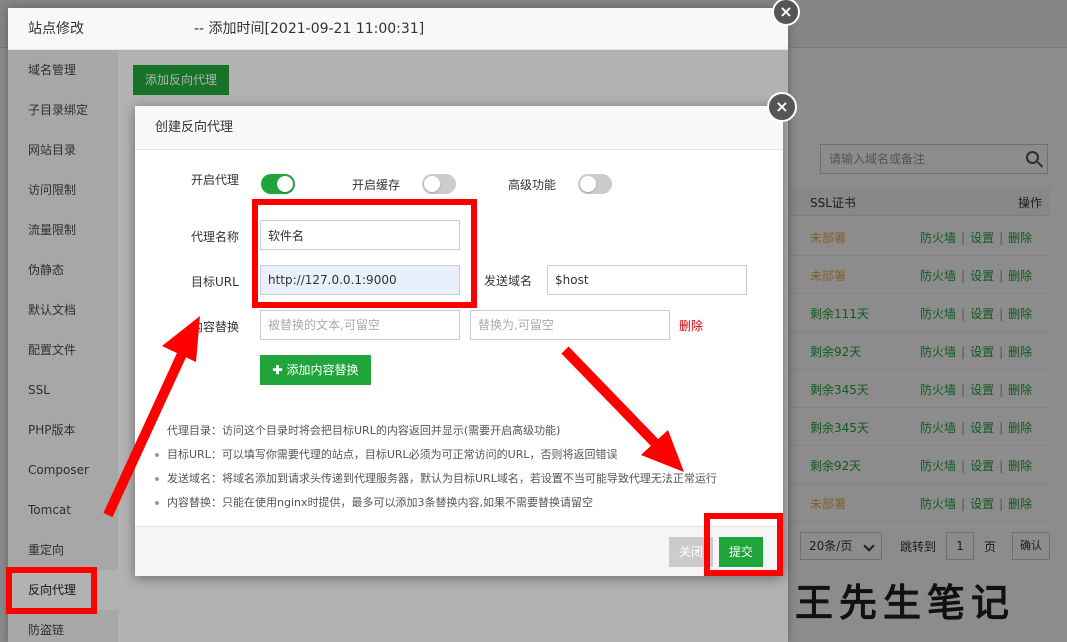 Image resolution: width=1067 pixels, height=642 pixels. What do you see at coordinates (56, 29) in the screenshot?
I see `site-edit-title-prefix: 站点修改` at bounding box center [56, 29].